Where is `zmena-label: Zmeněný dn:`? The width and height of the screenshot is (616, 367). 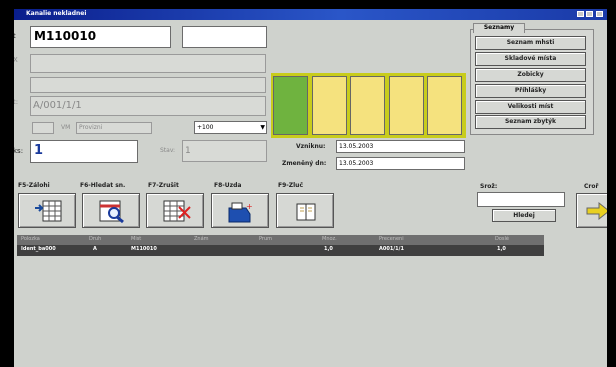 zmena-label: Zmeněný dn: is located at coordinates (304, 163).